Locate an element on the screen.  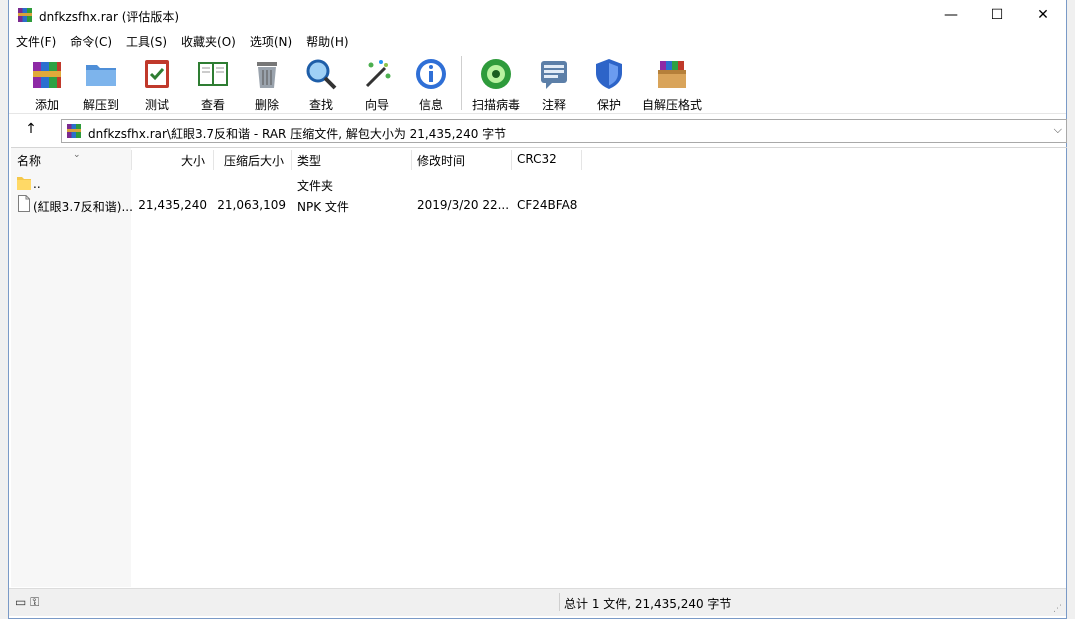
row-crc32: CF24BFA8 is located at coordinates (547, 205).